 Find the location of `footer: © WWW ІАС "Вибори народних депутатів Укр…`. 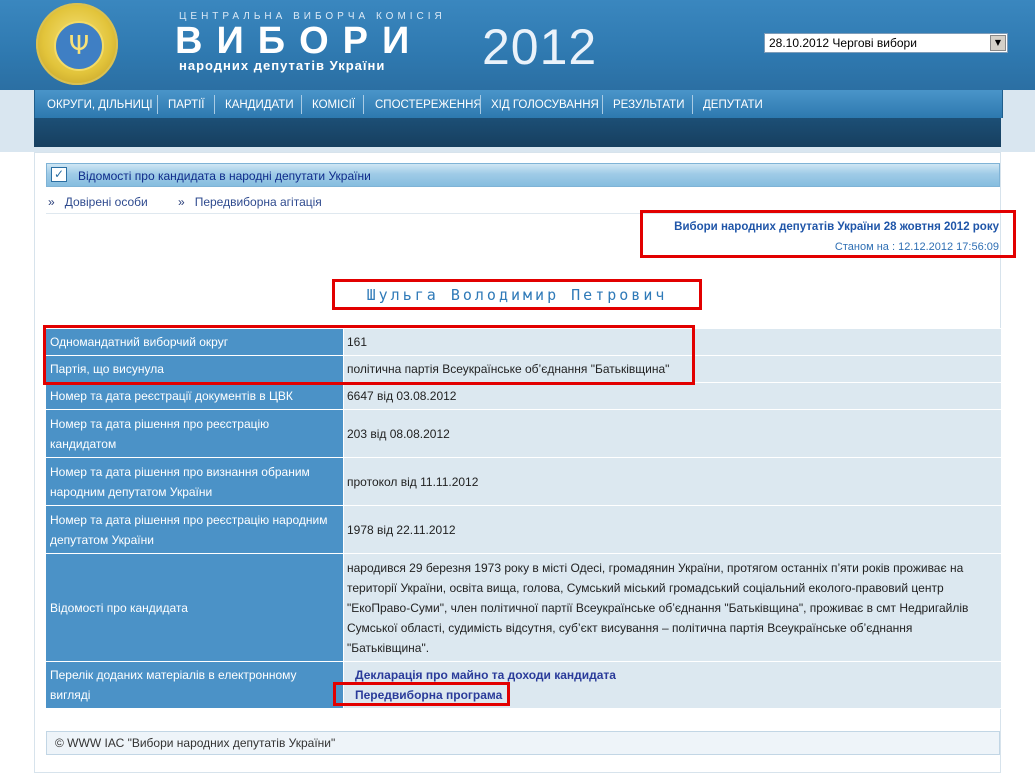

footer: © WWW ІАС "Вибори народних депутатів Укр… is located at coordinates (523, 743).